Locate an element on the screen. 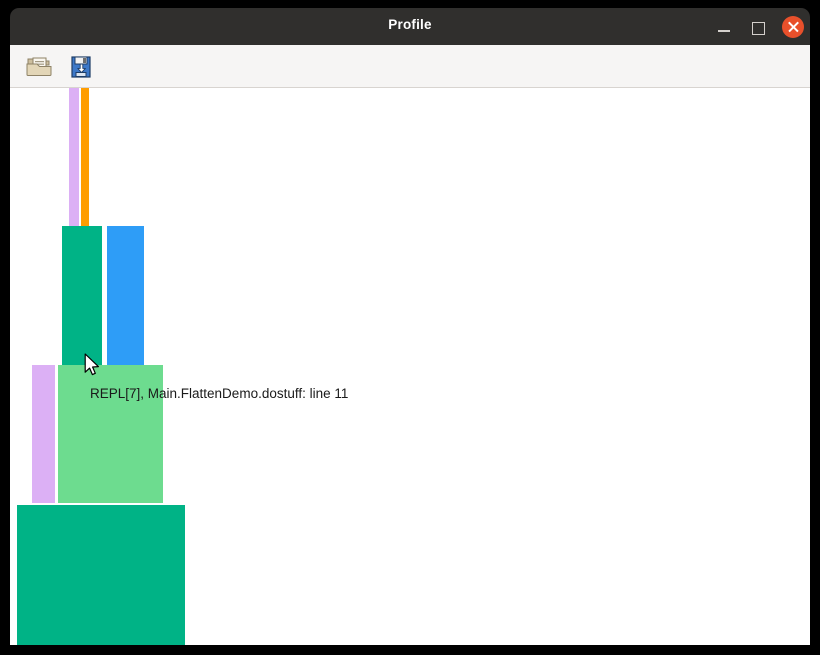 The height and width of the screenshot is (655, 820). toolbar is located at coordinates (410, 66).